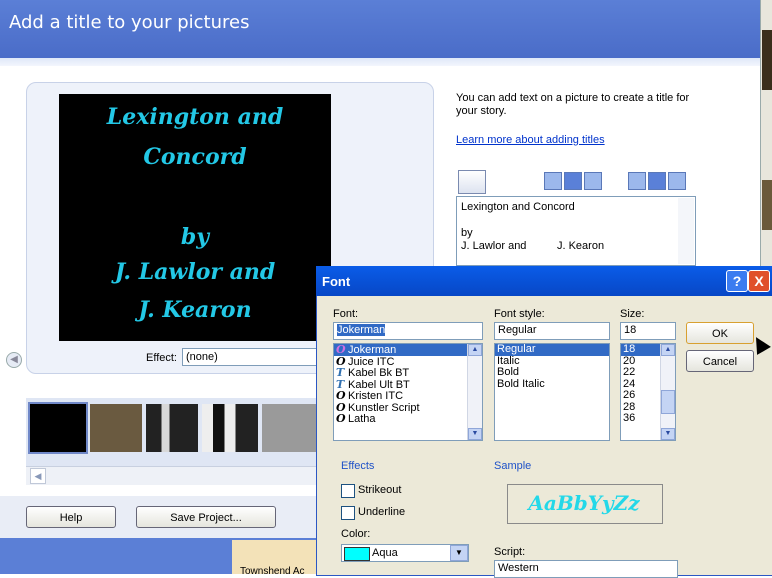  Describe the element at coordinates (472, 182) in the screenshot. I see `edit-text-icon` at that location.